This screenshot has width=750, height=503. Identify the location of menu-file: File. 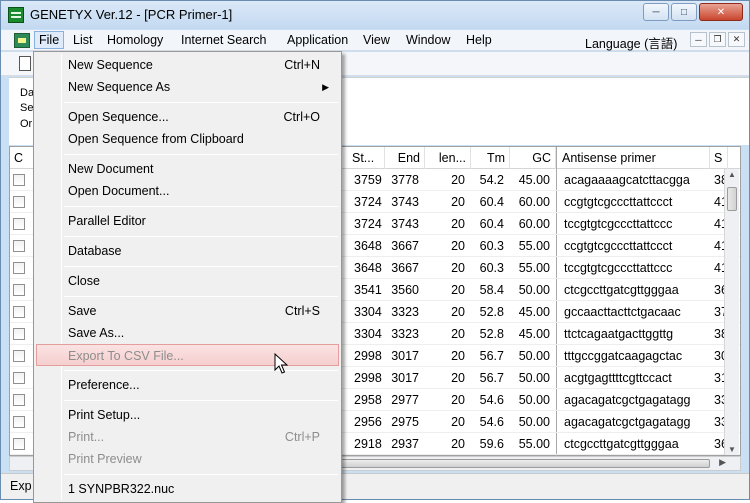
(49, 40).